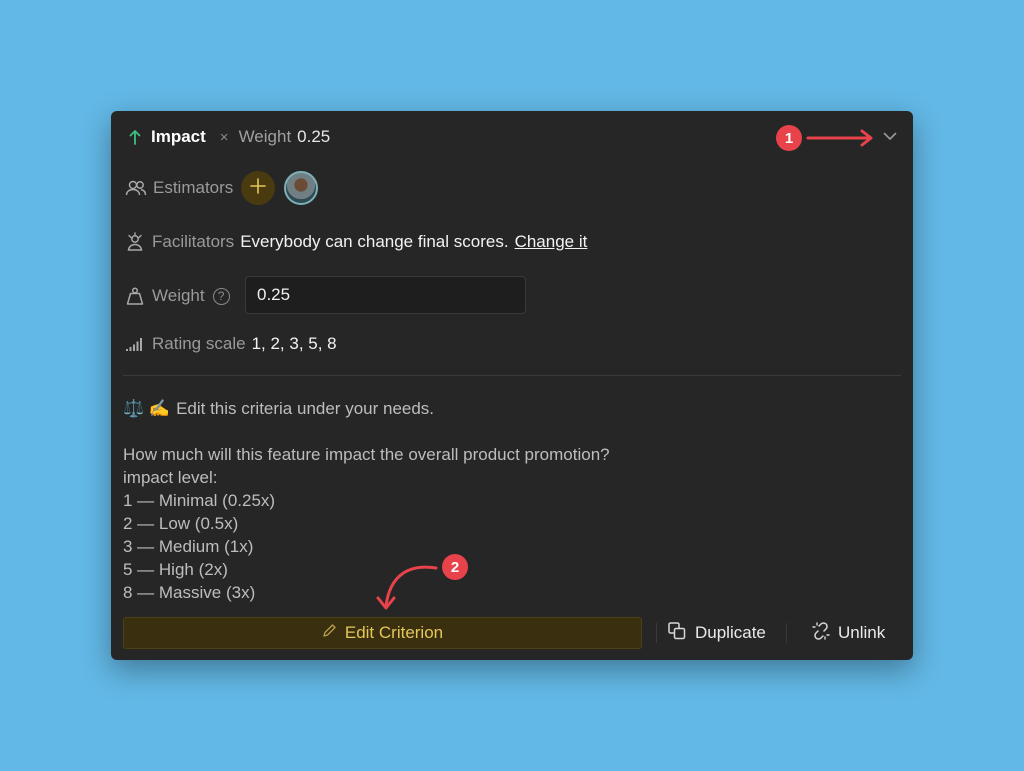  What do you see at coordinates (188, 546) in the screenshot?
I see `description-line: 3 — Medium (1x)` at bounding box center [188, 546].